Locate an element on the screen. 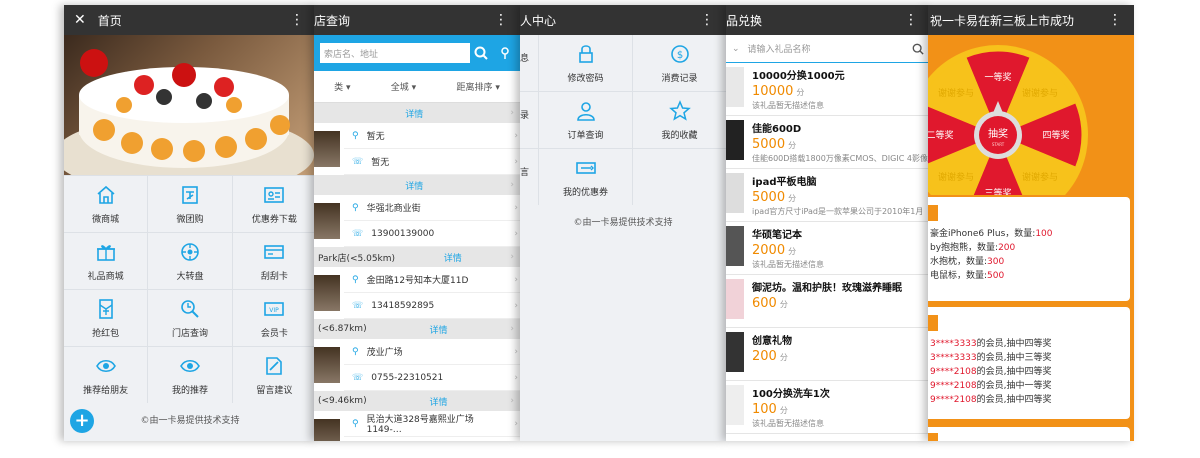  store-phone-row: ☏ 13900139000 › is located at coordinates (432, 234).